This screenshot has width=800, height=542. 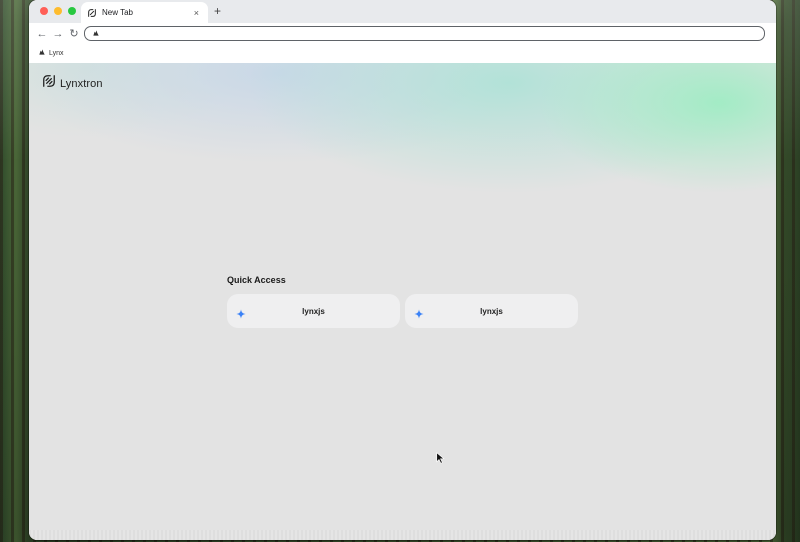 I want to click on mouse-pointer-icon, so click(x=440, y=460).